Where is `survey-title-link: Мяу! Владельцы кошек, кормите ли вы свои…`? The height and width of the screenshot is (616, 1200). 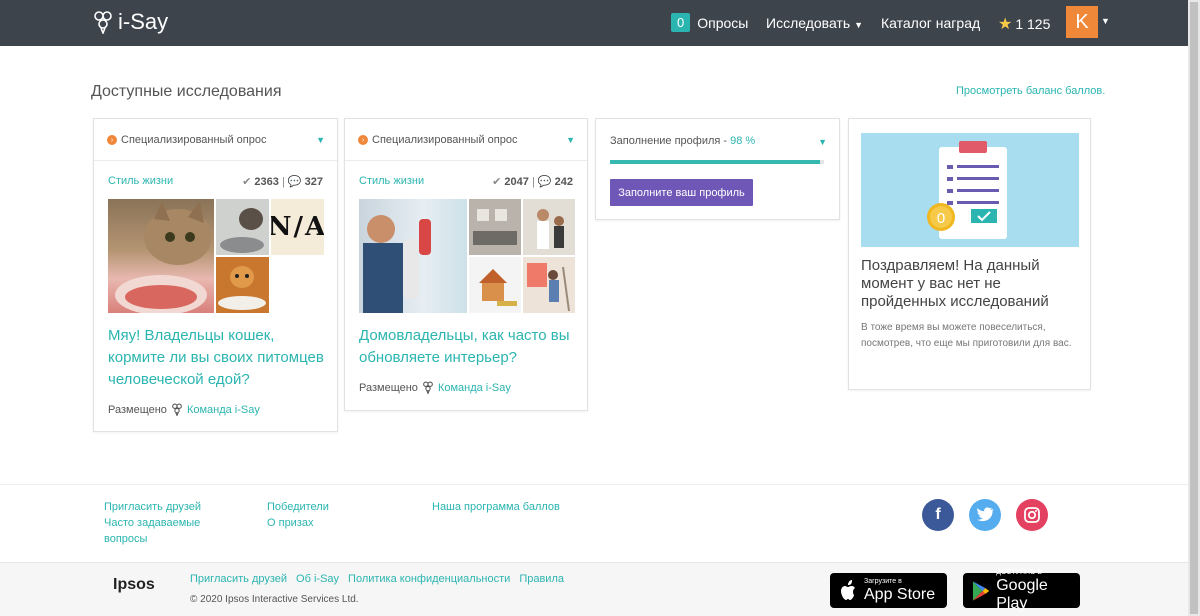
survey-title-link: Мяу! Владельцы кошек, кормите ли вы свои… is located at coordinates (218, 358).